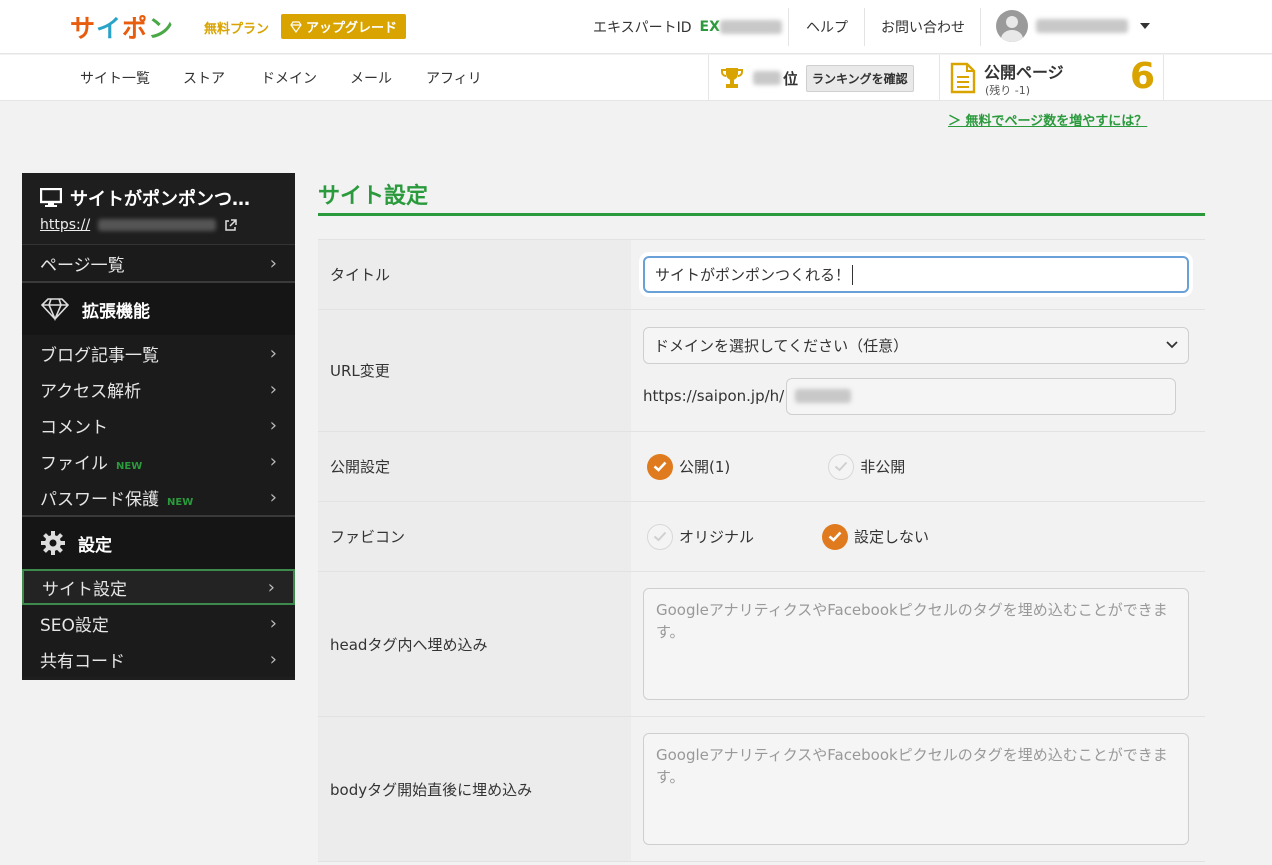 The width and height of the screenshot is (1272, 865). What do you see at coordinates (883, 467) in the screenshot?
I see `publish-off-label: 非公開` at bounding box center [883, 467].